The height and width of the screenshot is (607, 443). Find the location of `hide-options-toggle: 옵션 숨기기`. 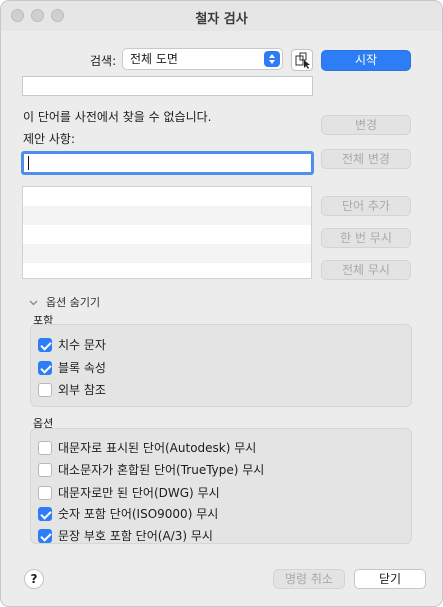

hide-options-toggle: 옵션 숨기기 is located at coordinates (64, 302).